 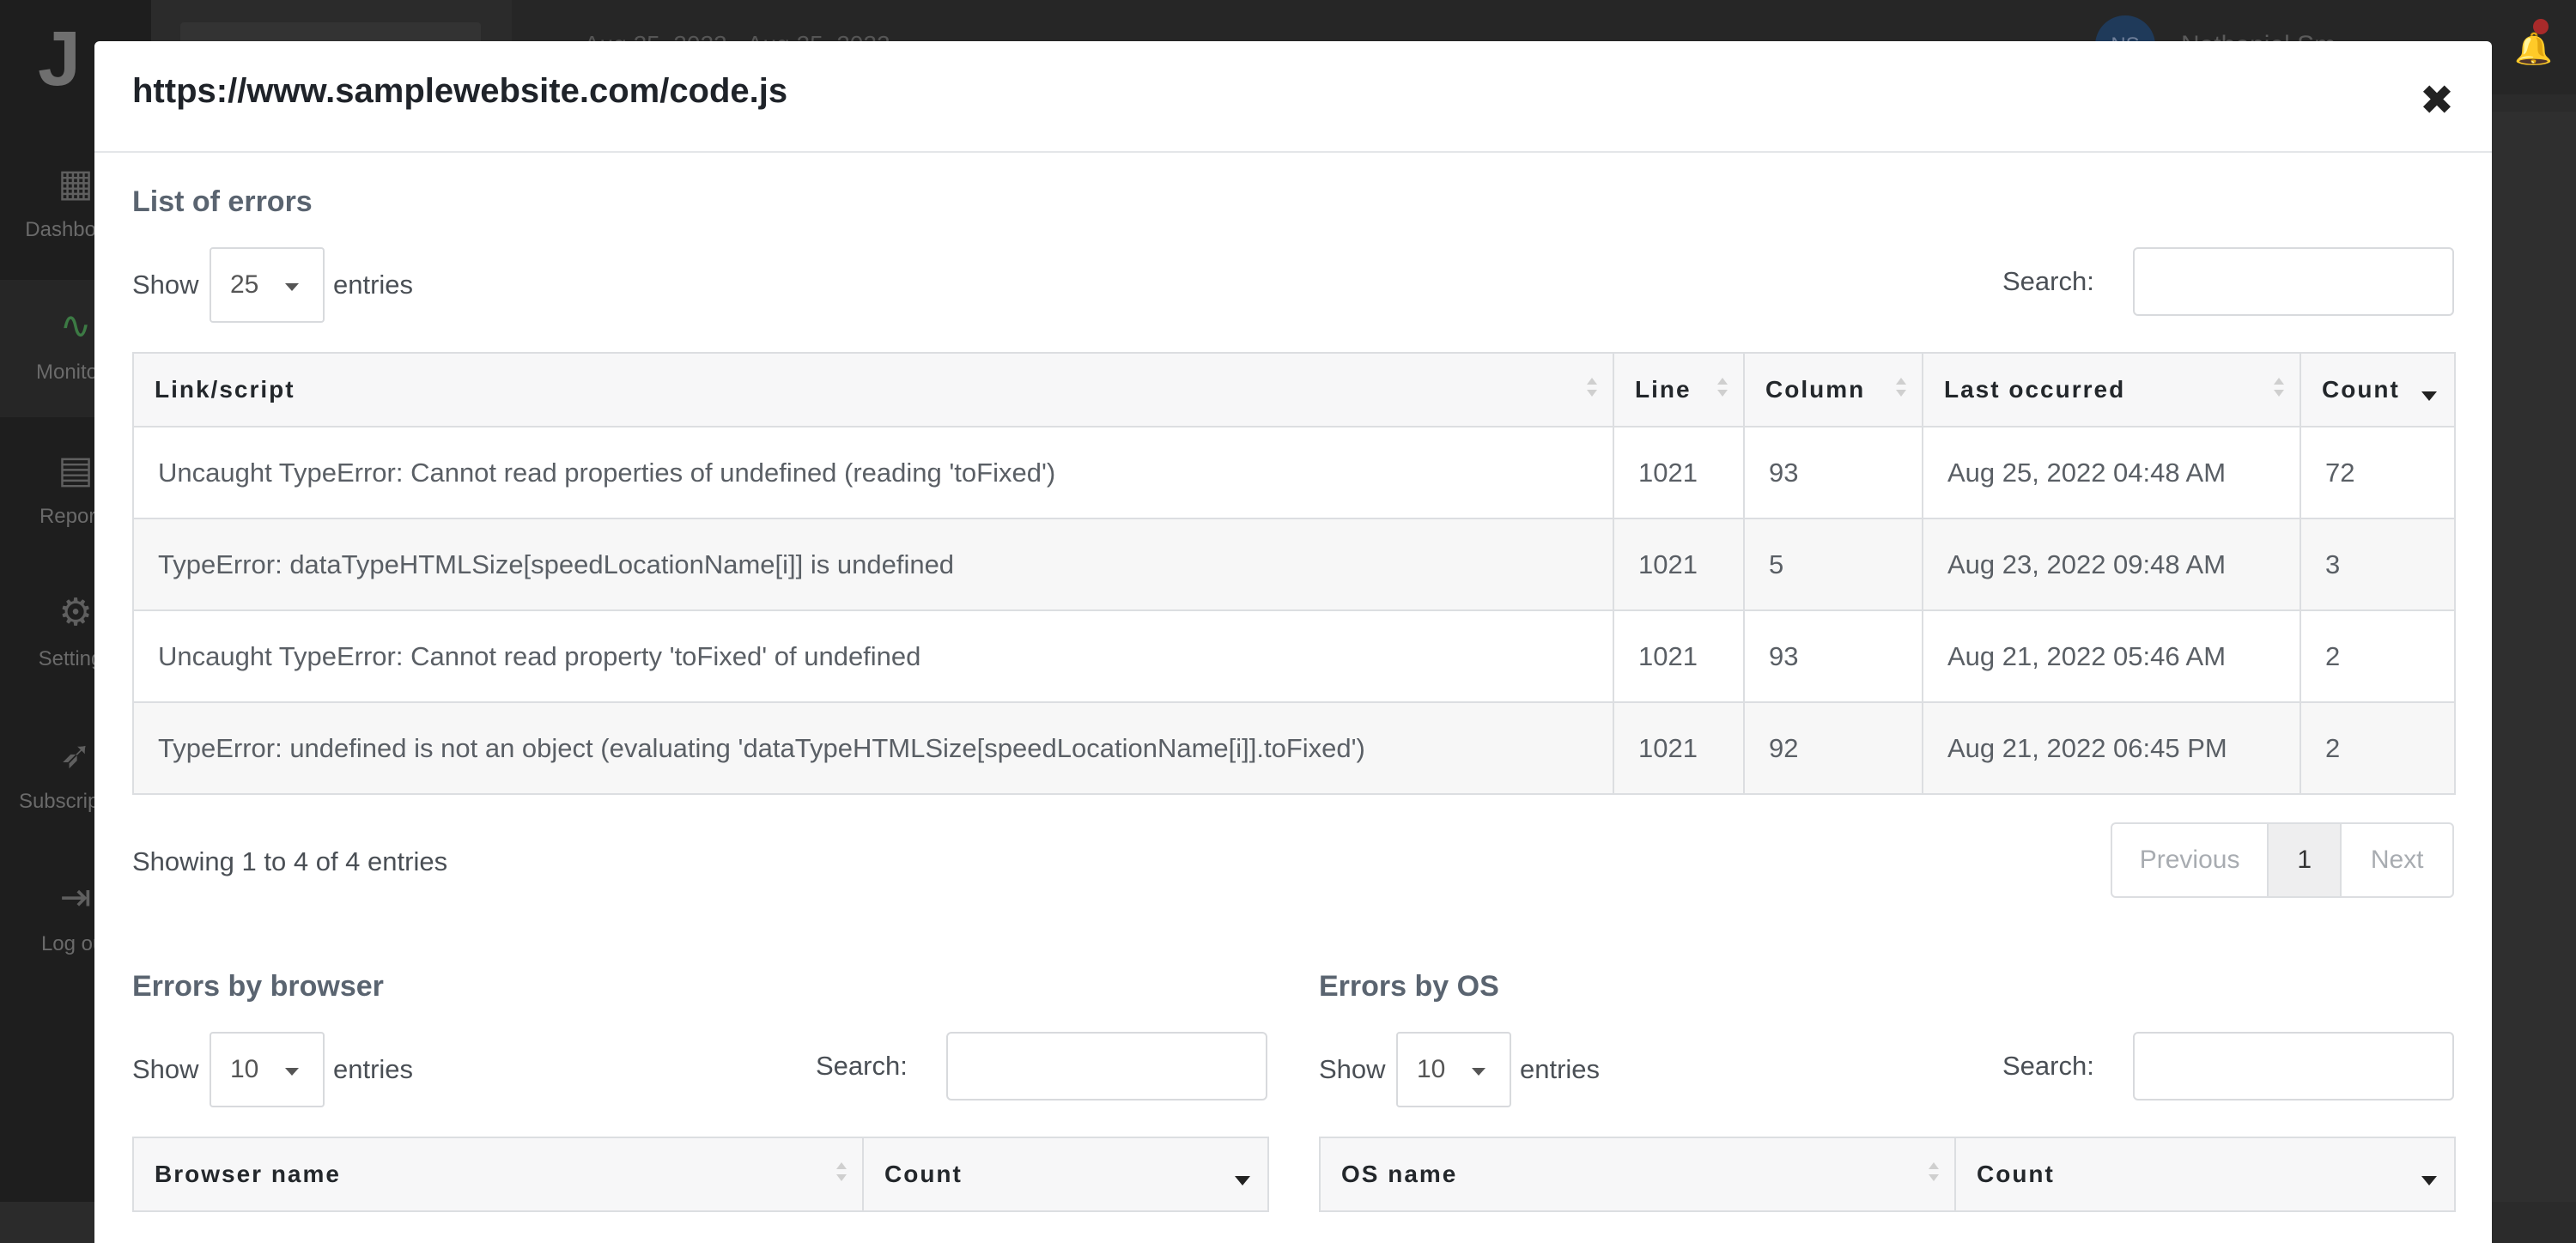 What do you see at coordinates (498, 1174) in the screenshot?
I see `column-header-browser-name: Browser name` at bounding box center [498, 1174].